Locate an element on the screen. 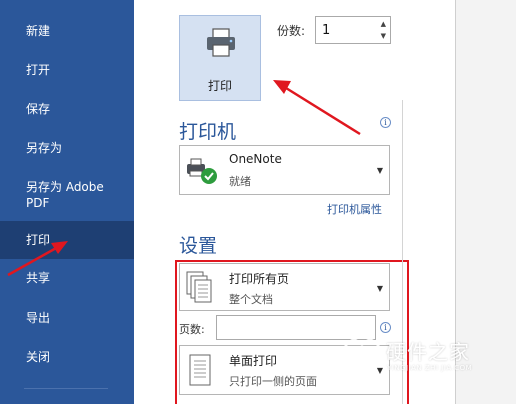  settings-section-title: 设置 is located at coordinates (198, 246).